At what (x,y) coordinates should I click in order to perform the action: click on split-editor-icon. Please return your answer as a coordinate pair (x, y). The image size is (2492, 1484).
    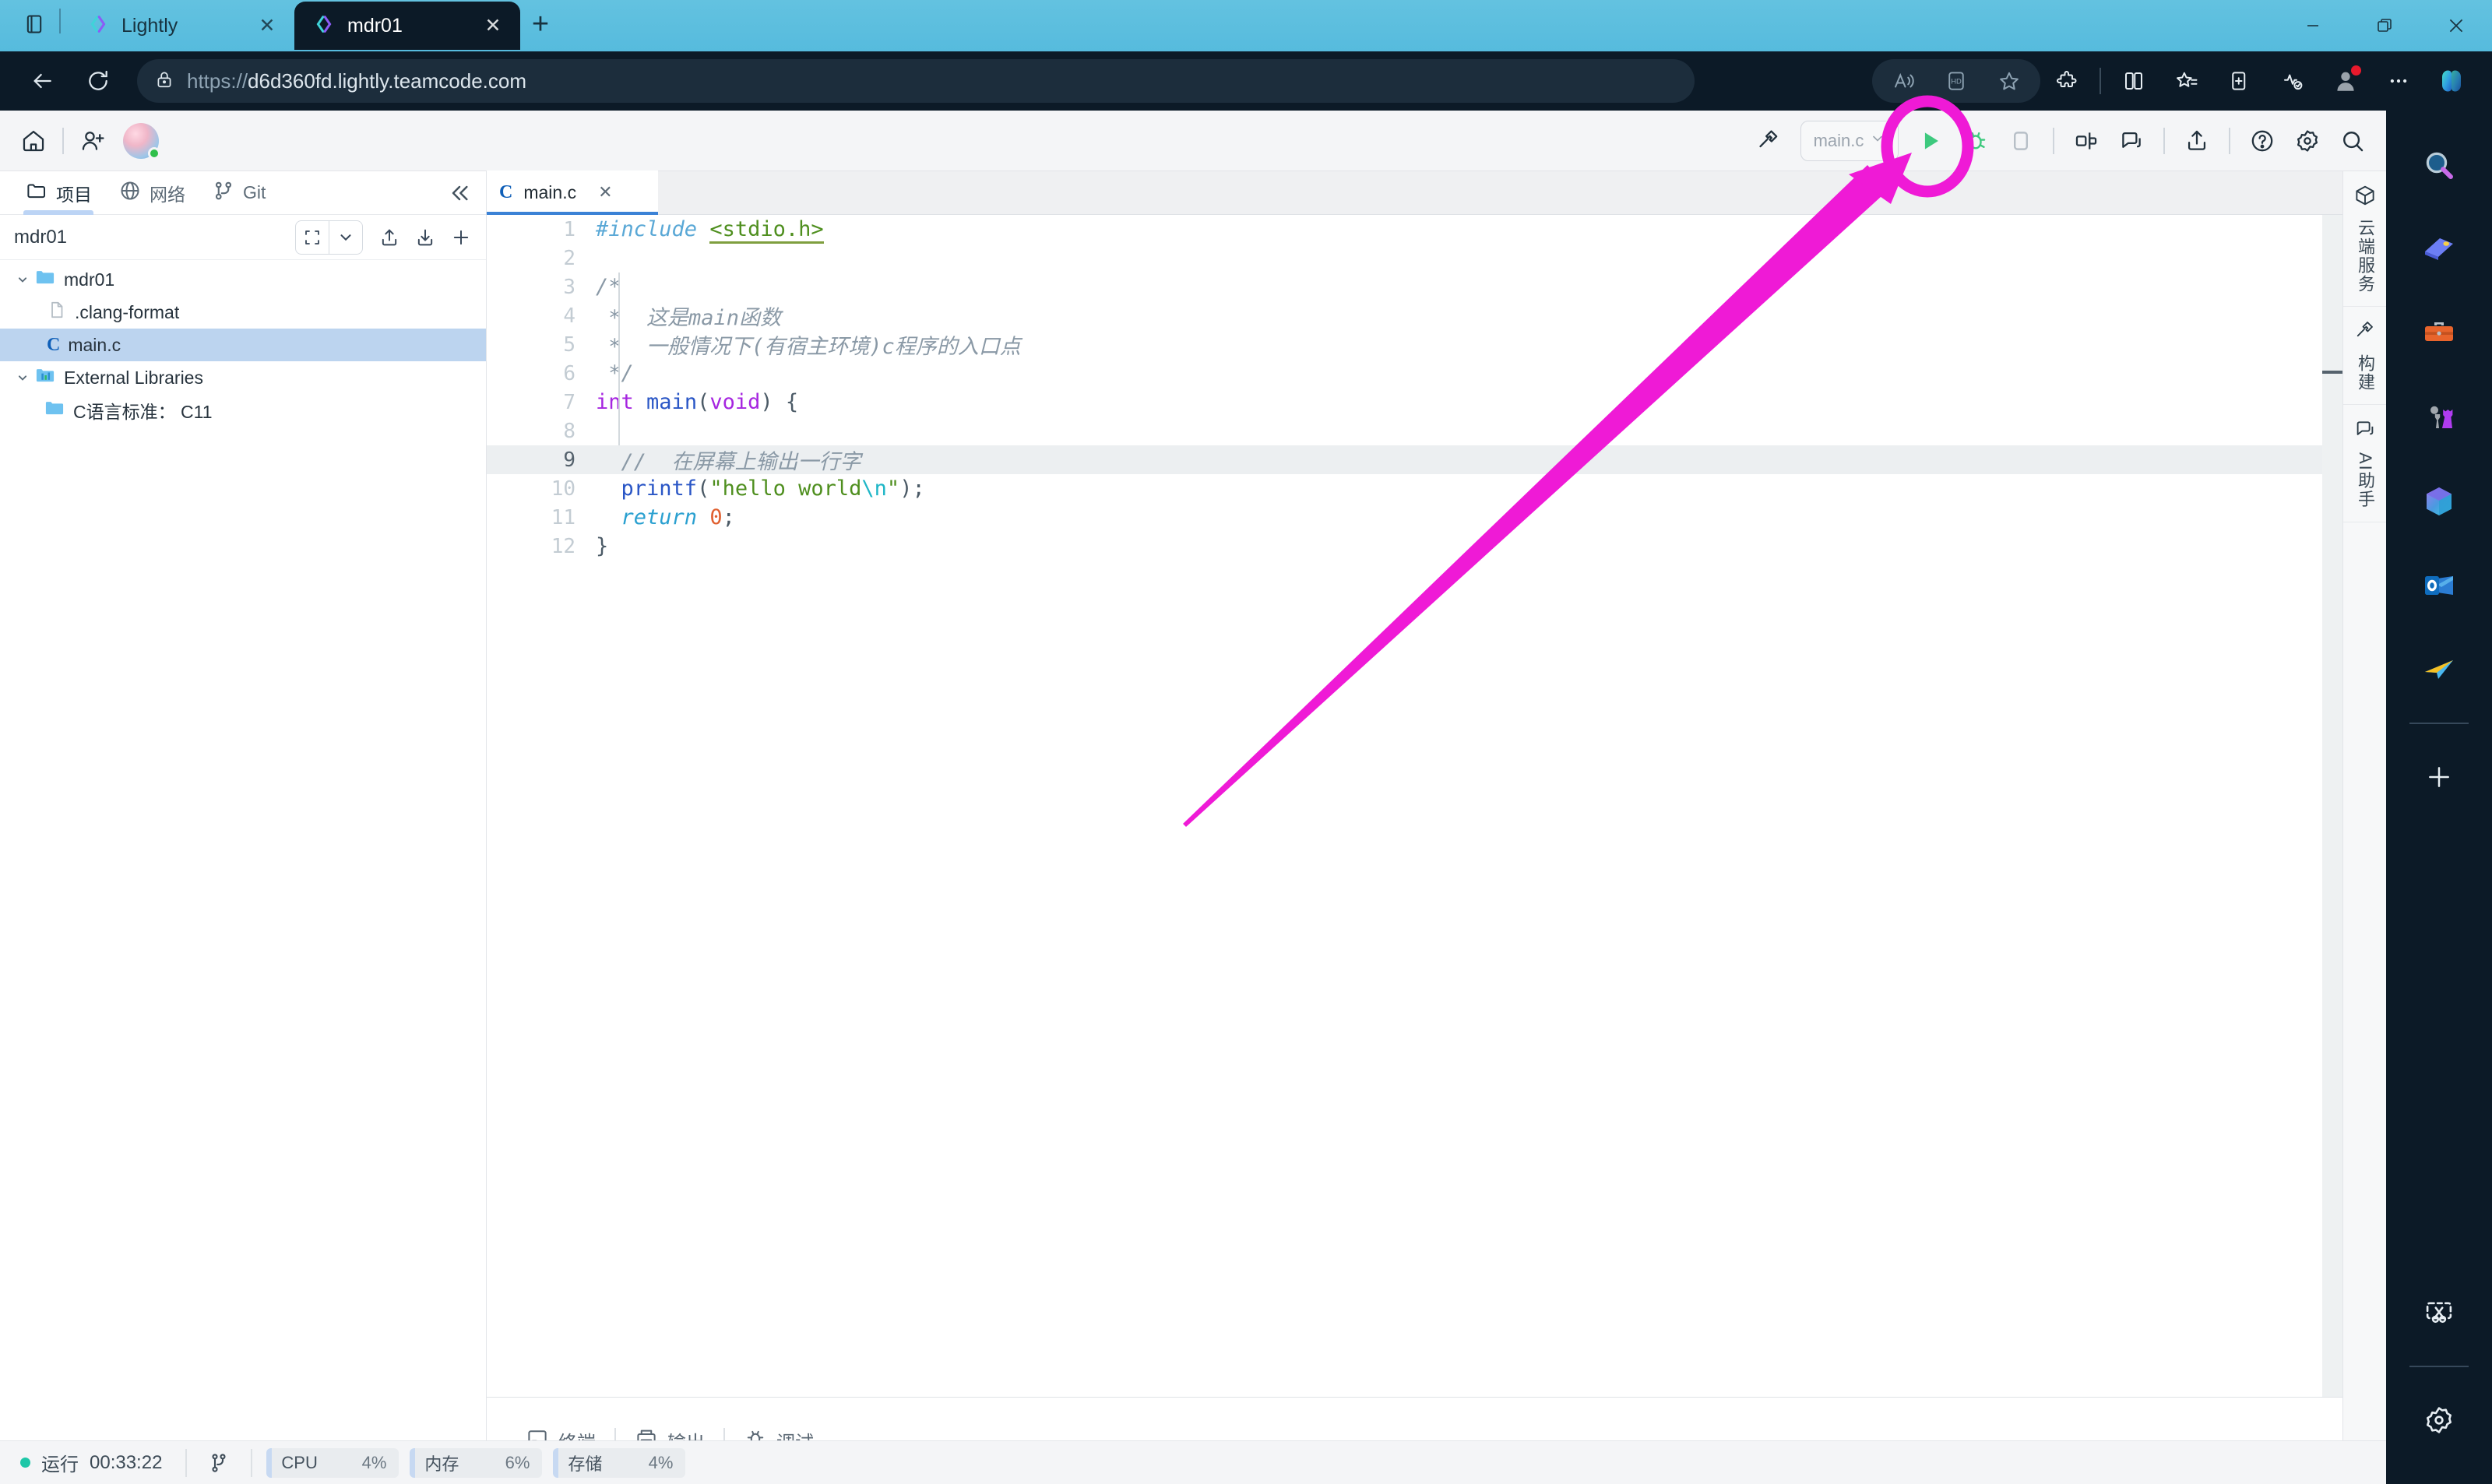
    Looking at the image, I should click on (2086, 141).